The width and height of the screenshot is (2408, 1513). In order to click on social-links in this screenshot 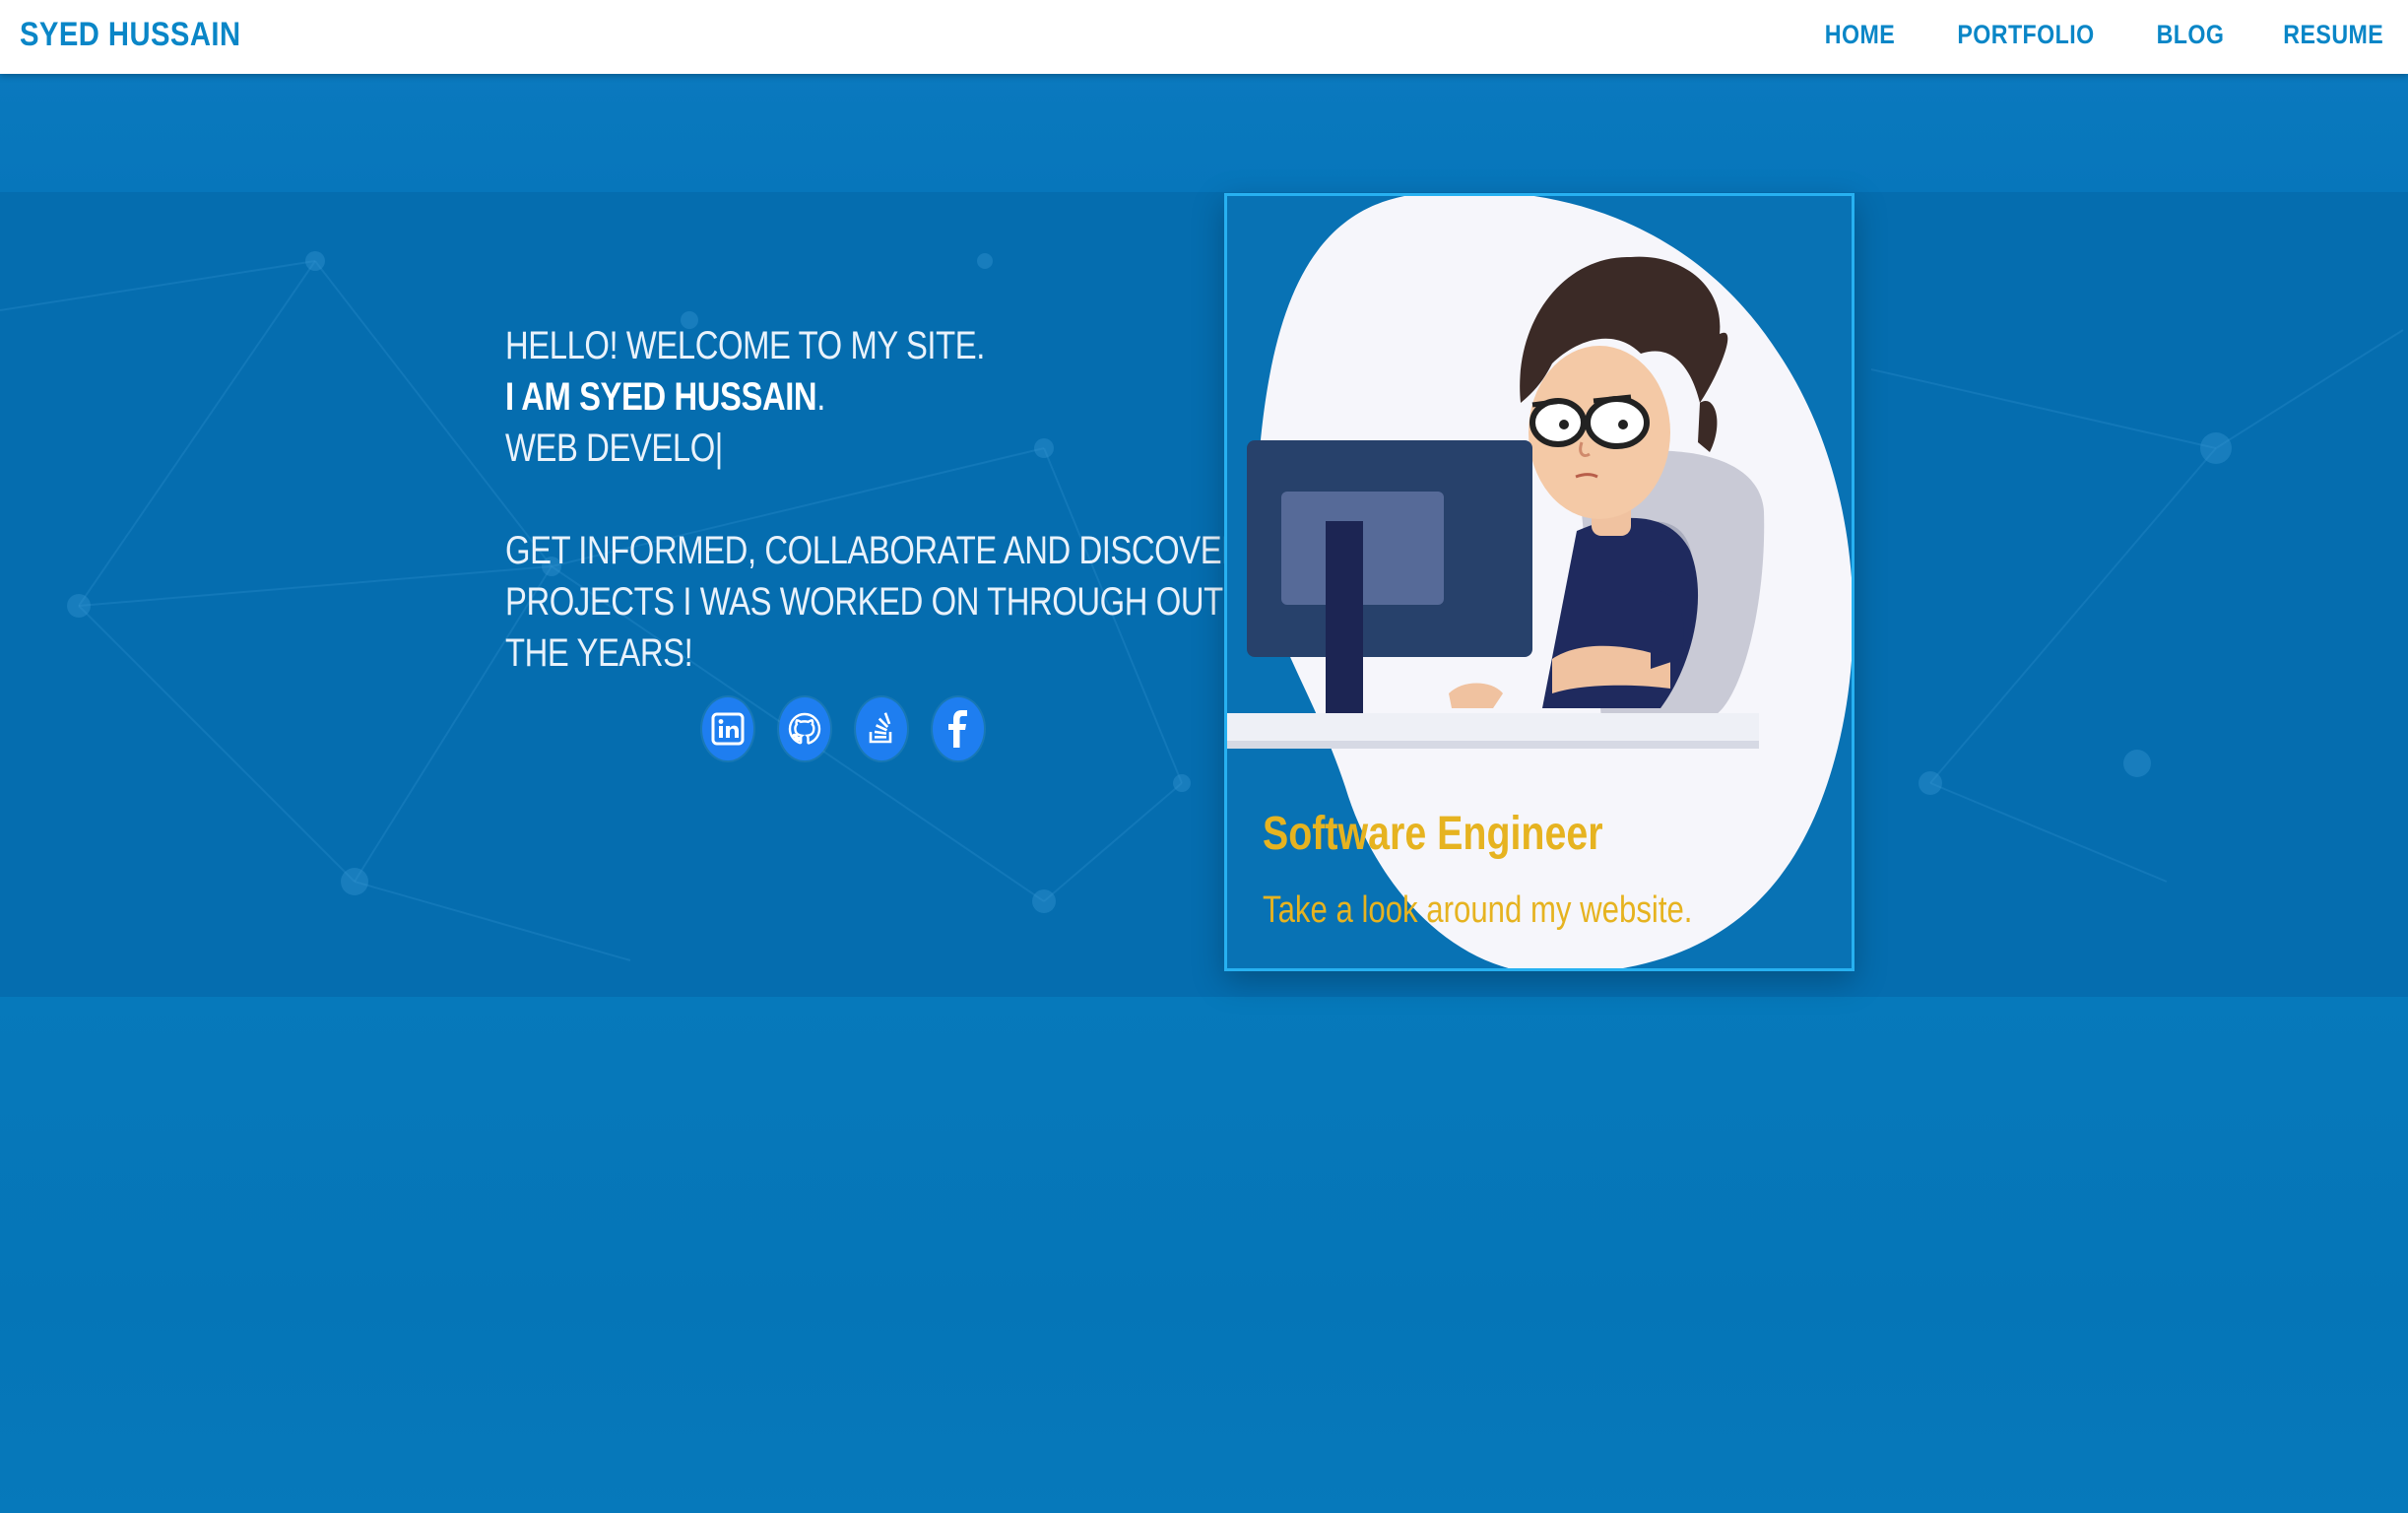, I will do `click(843, 728)`.